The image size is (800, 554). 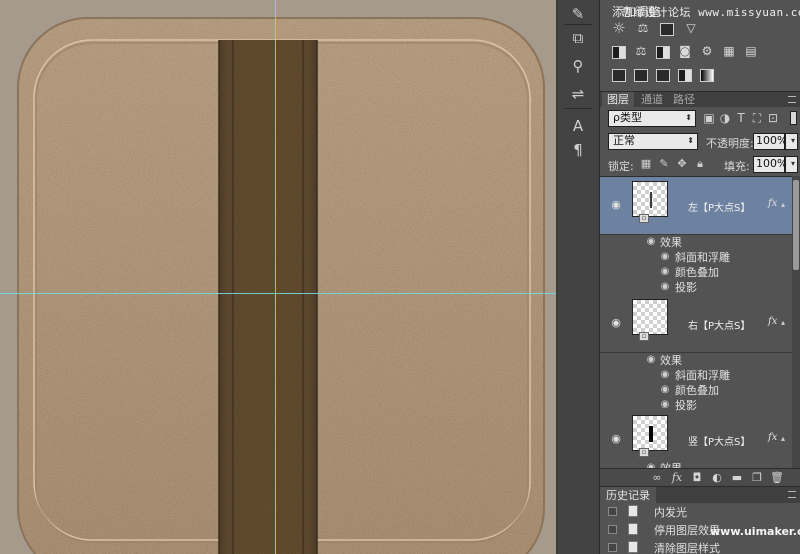 What do you see at coordinates (700, 164) in the screenshot?
I see `lock-all-icon: 🔒︎` at bounding box center [700, 164].